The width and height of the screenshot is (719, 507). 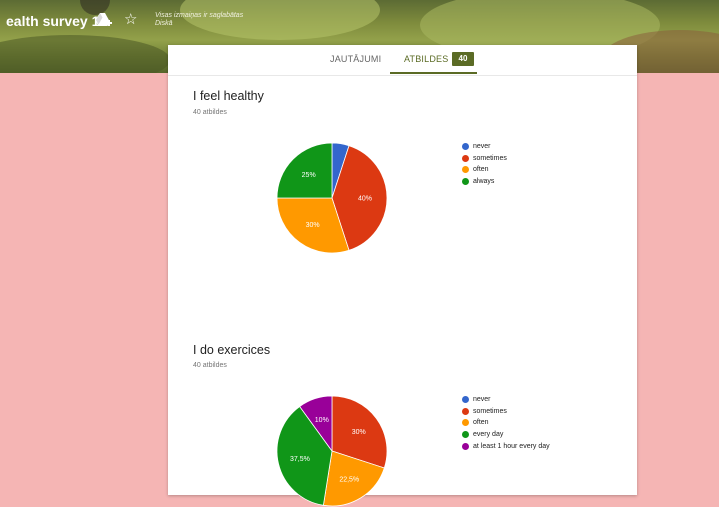 I want to click on legend-label: at least 1 hour every day, so click(x=511, y=446).